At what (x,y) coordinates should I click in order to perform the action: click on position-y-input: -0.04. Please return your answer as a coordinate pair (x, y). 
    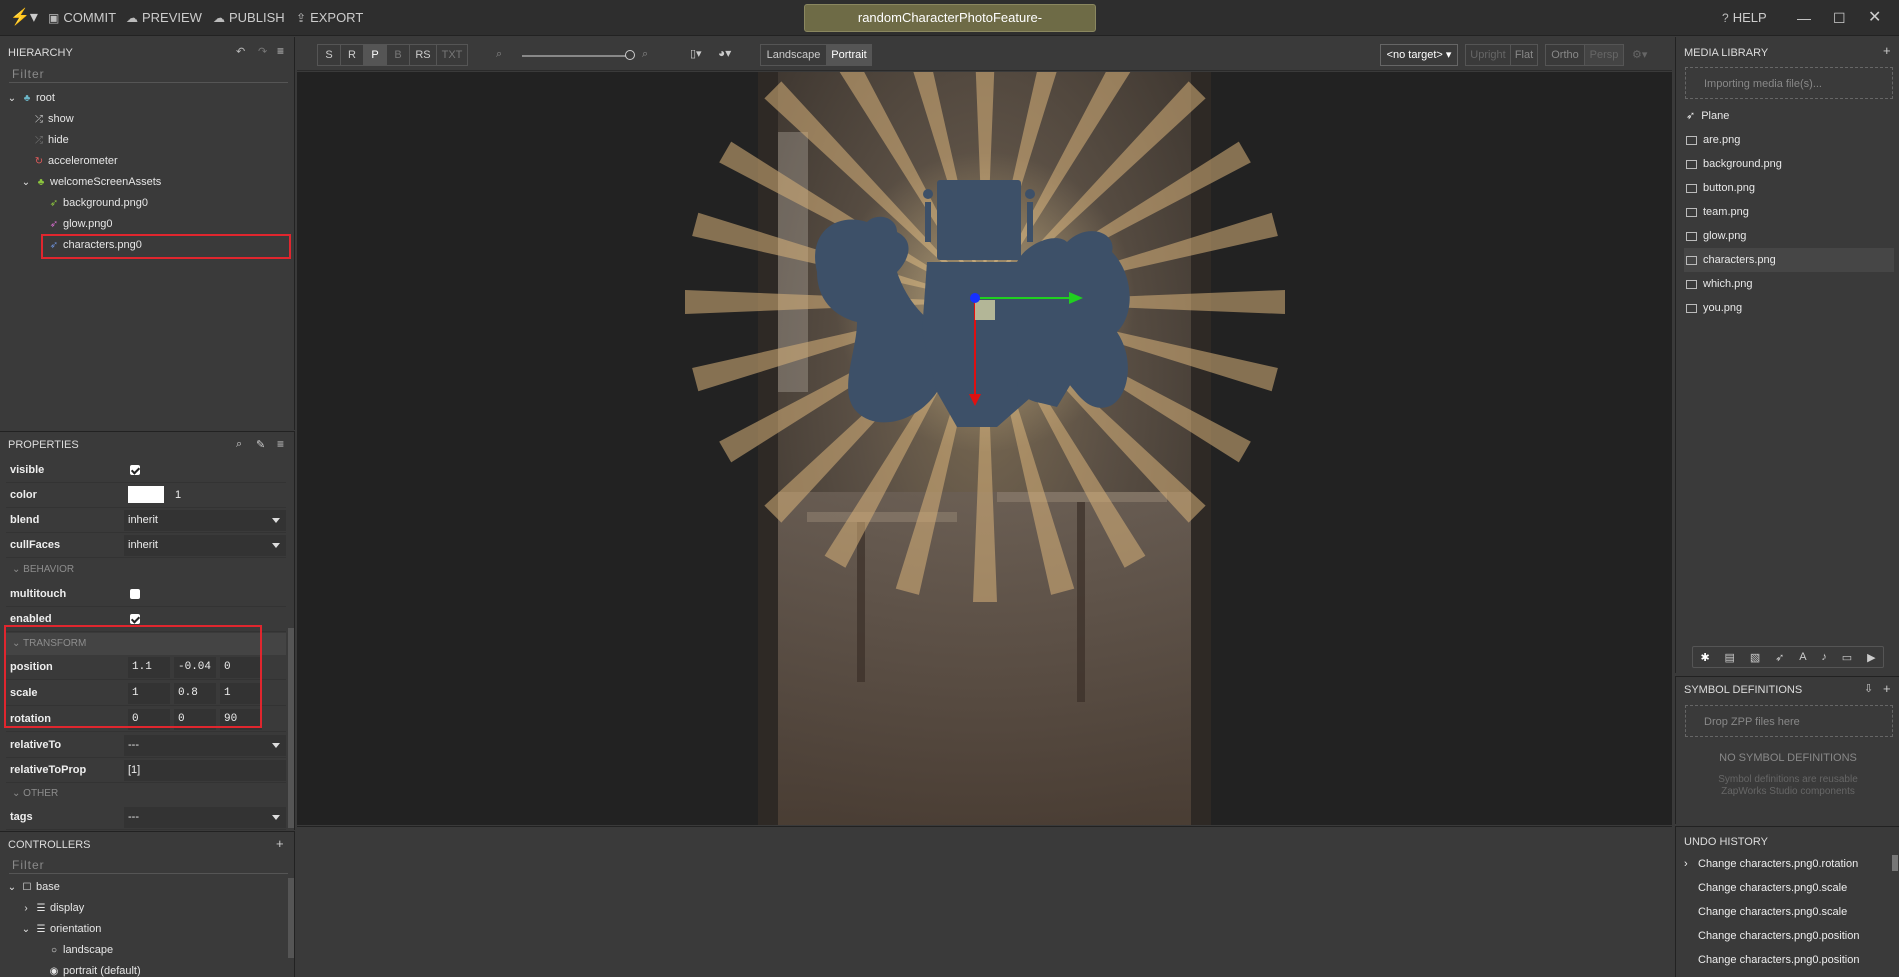
    Looking at the image, I should click on (195, 667).